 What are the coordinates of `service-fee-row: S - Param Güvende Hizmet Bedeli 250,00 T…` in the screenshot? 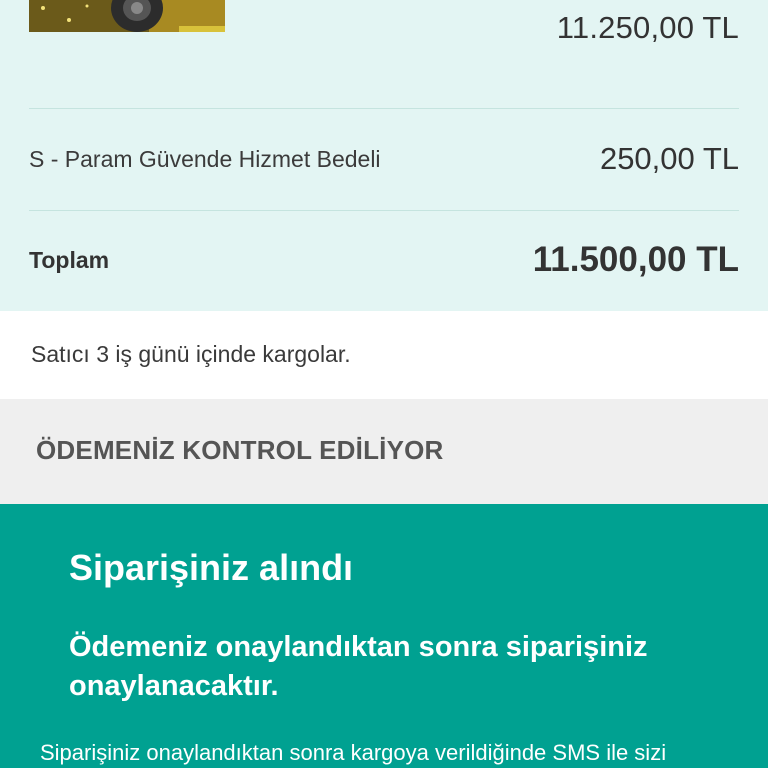 It's located at (384, 159).